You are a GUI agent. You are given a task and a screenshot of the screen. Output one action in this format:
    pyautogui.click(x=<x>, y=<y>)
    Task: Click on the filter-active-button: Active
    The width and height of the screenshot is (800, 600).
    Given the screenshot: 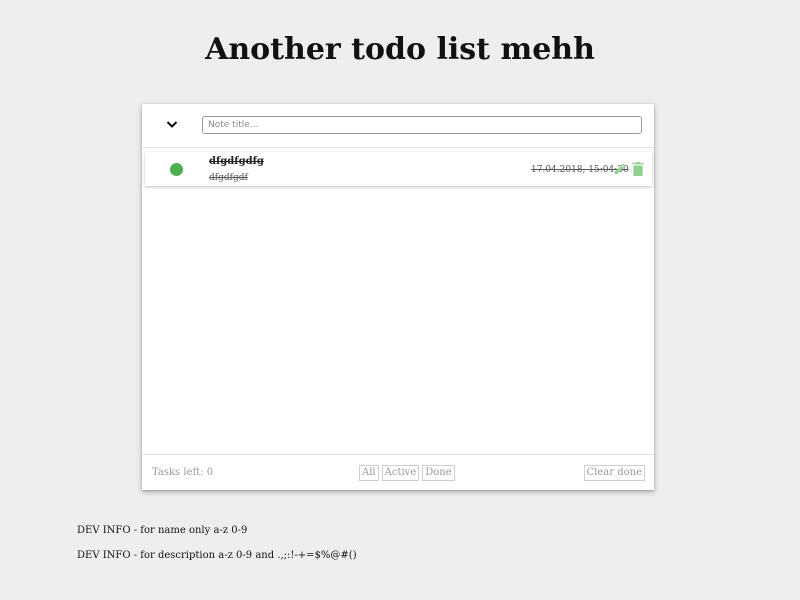 What is the action you would take?
    pyautogui.click(x=400, y=473)
    